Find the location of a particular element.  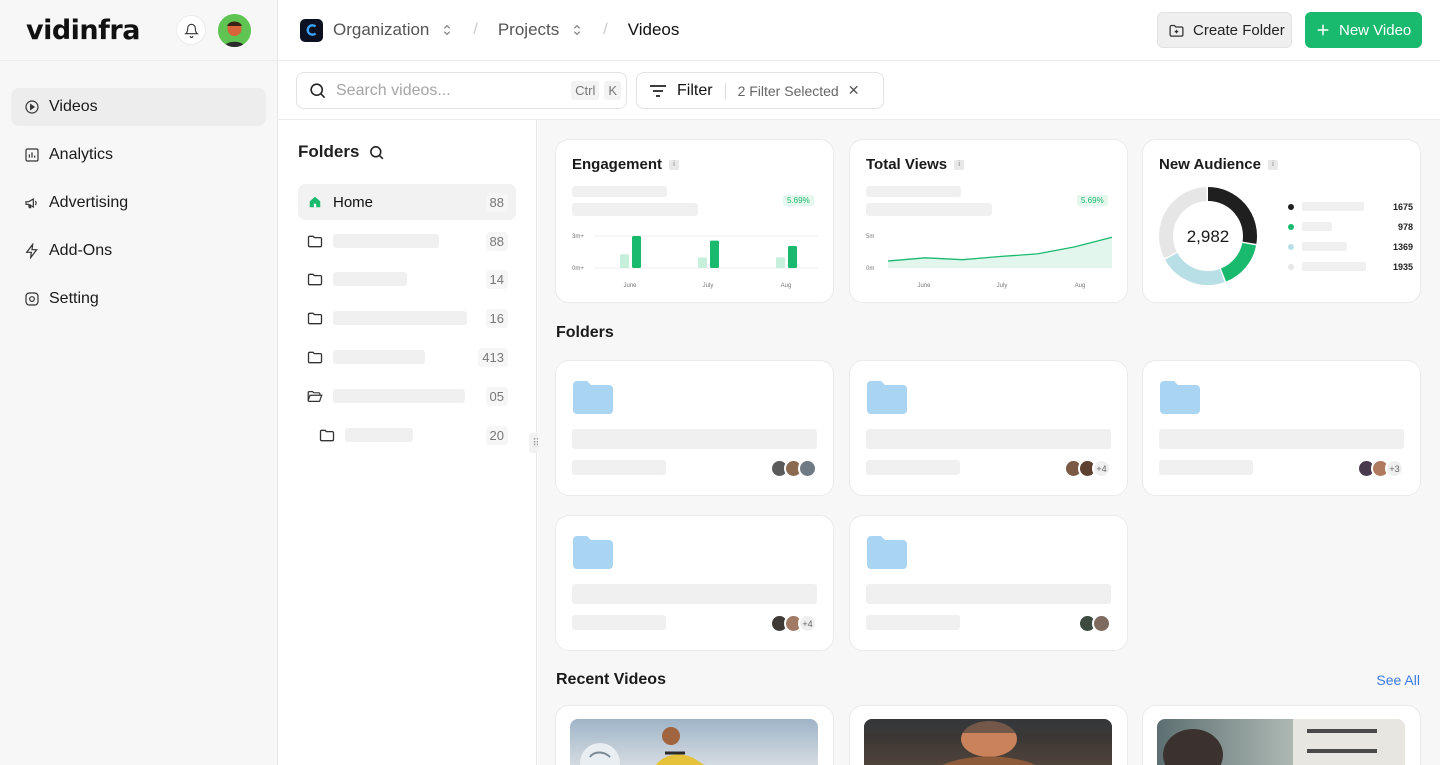

engagement-bars is located at coordinates (708, 252).